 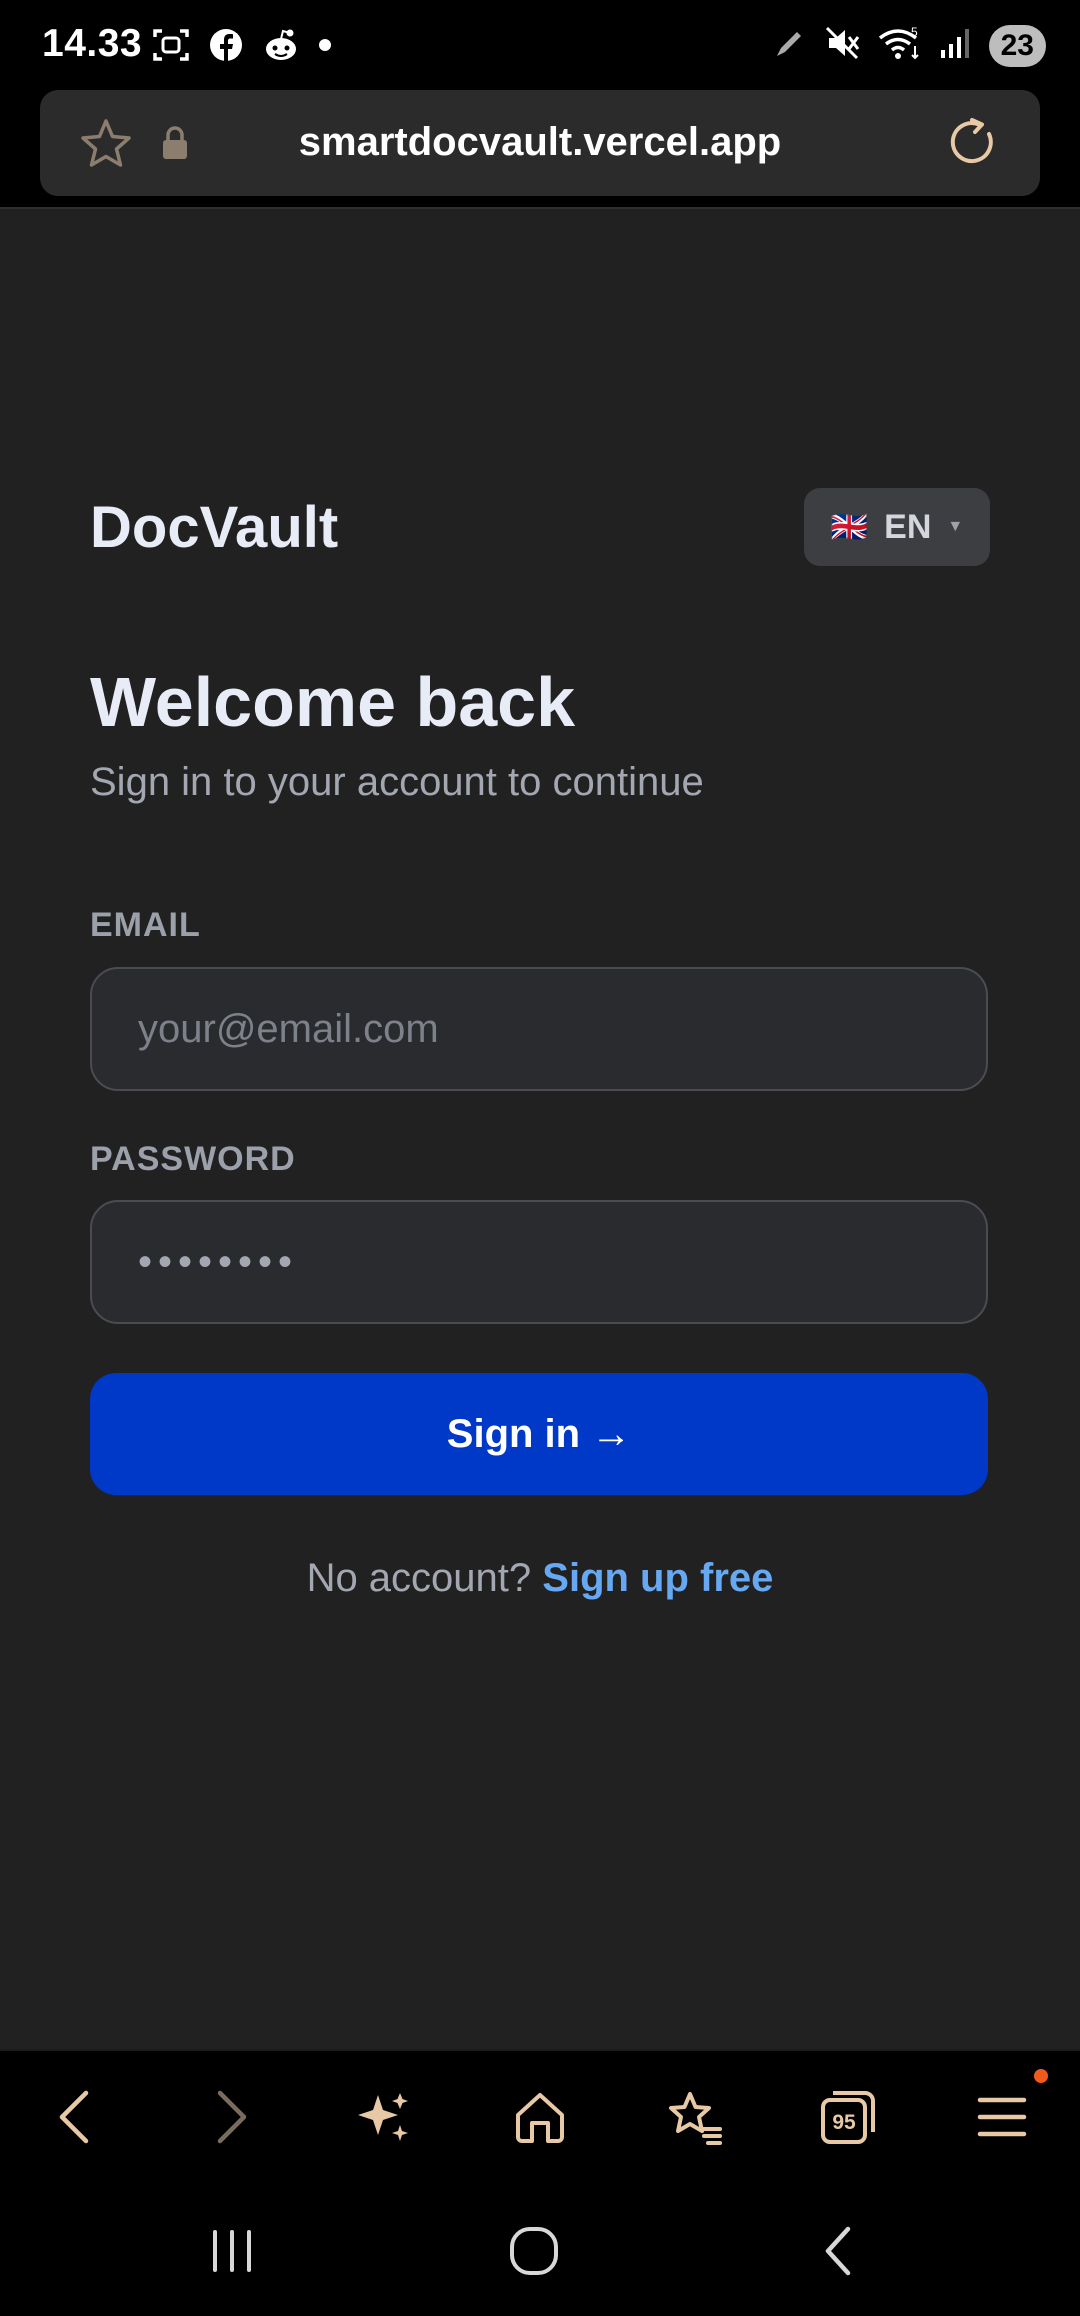 I want to click on tab-count: 95, so click(x=844, y=2122).